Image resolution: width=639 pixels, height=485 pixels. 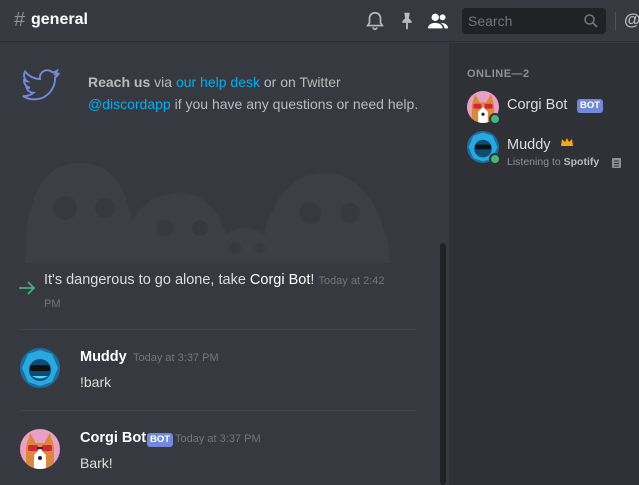 I want to click on help-tail-text: if you have any questions or need help., so click(x=294, y=104).